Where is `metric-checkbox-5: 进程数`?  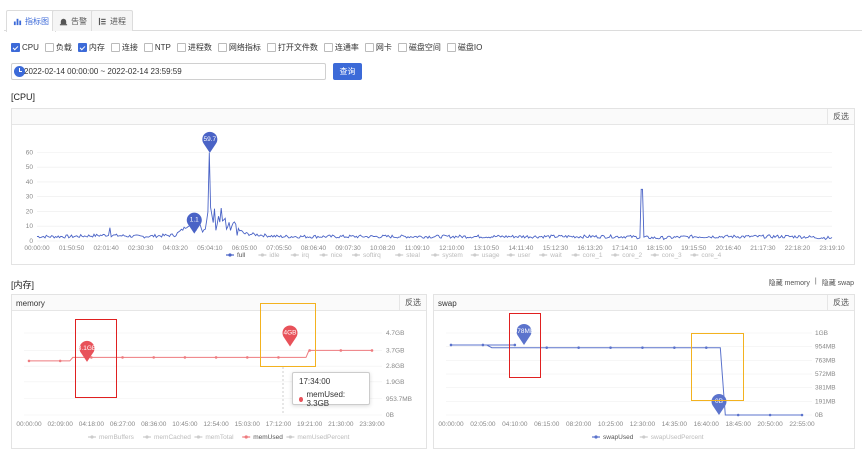 metric-checkbox-5: 进程数 is located at coordinates (194, 47).